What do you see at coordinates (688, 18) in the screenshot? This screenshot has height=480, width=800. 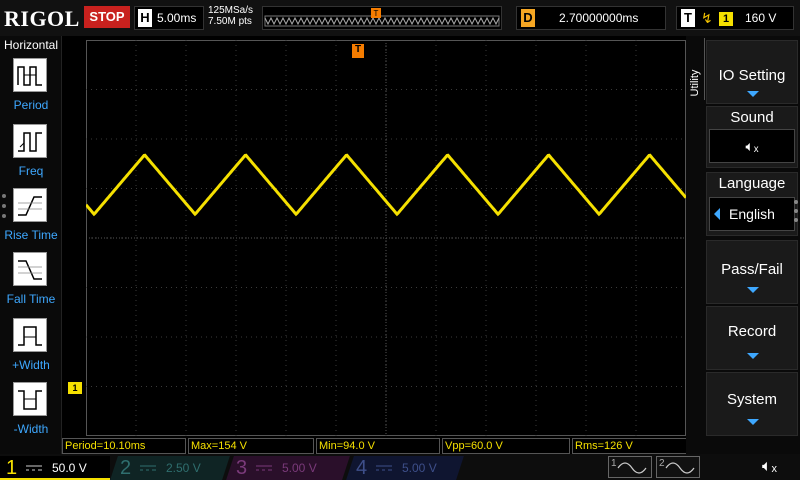 I see `trigger-letter: T` at bounding box center [688, 18].